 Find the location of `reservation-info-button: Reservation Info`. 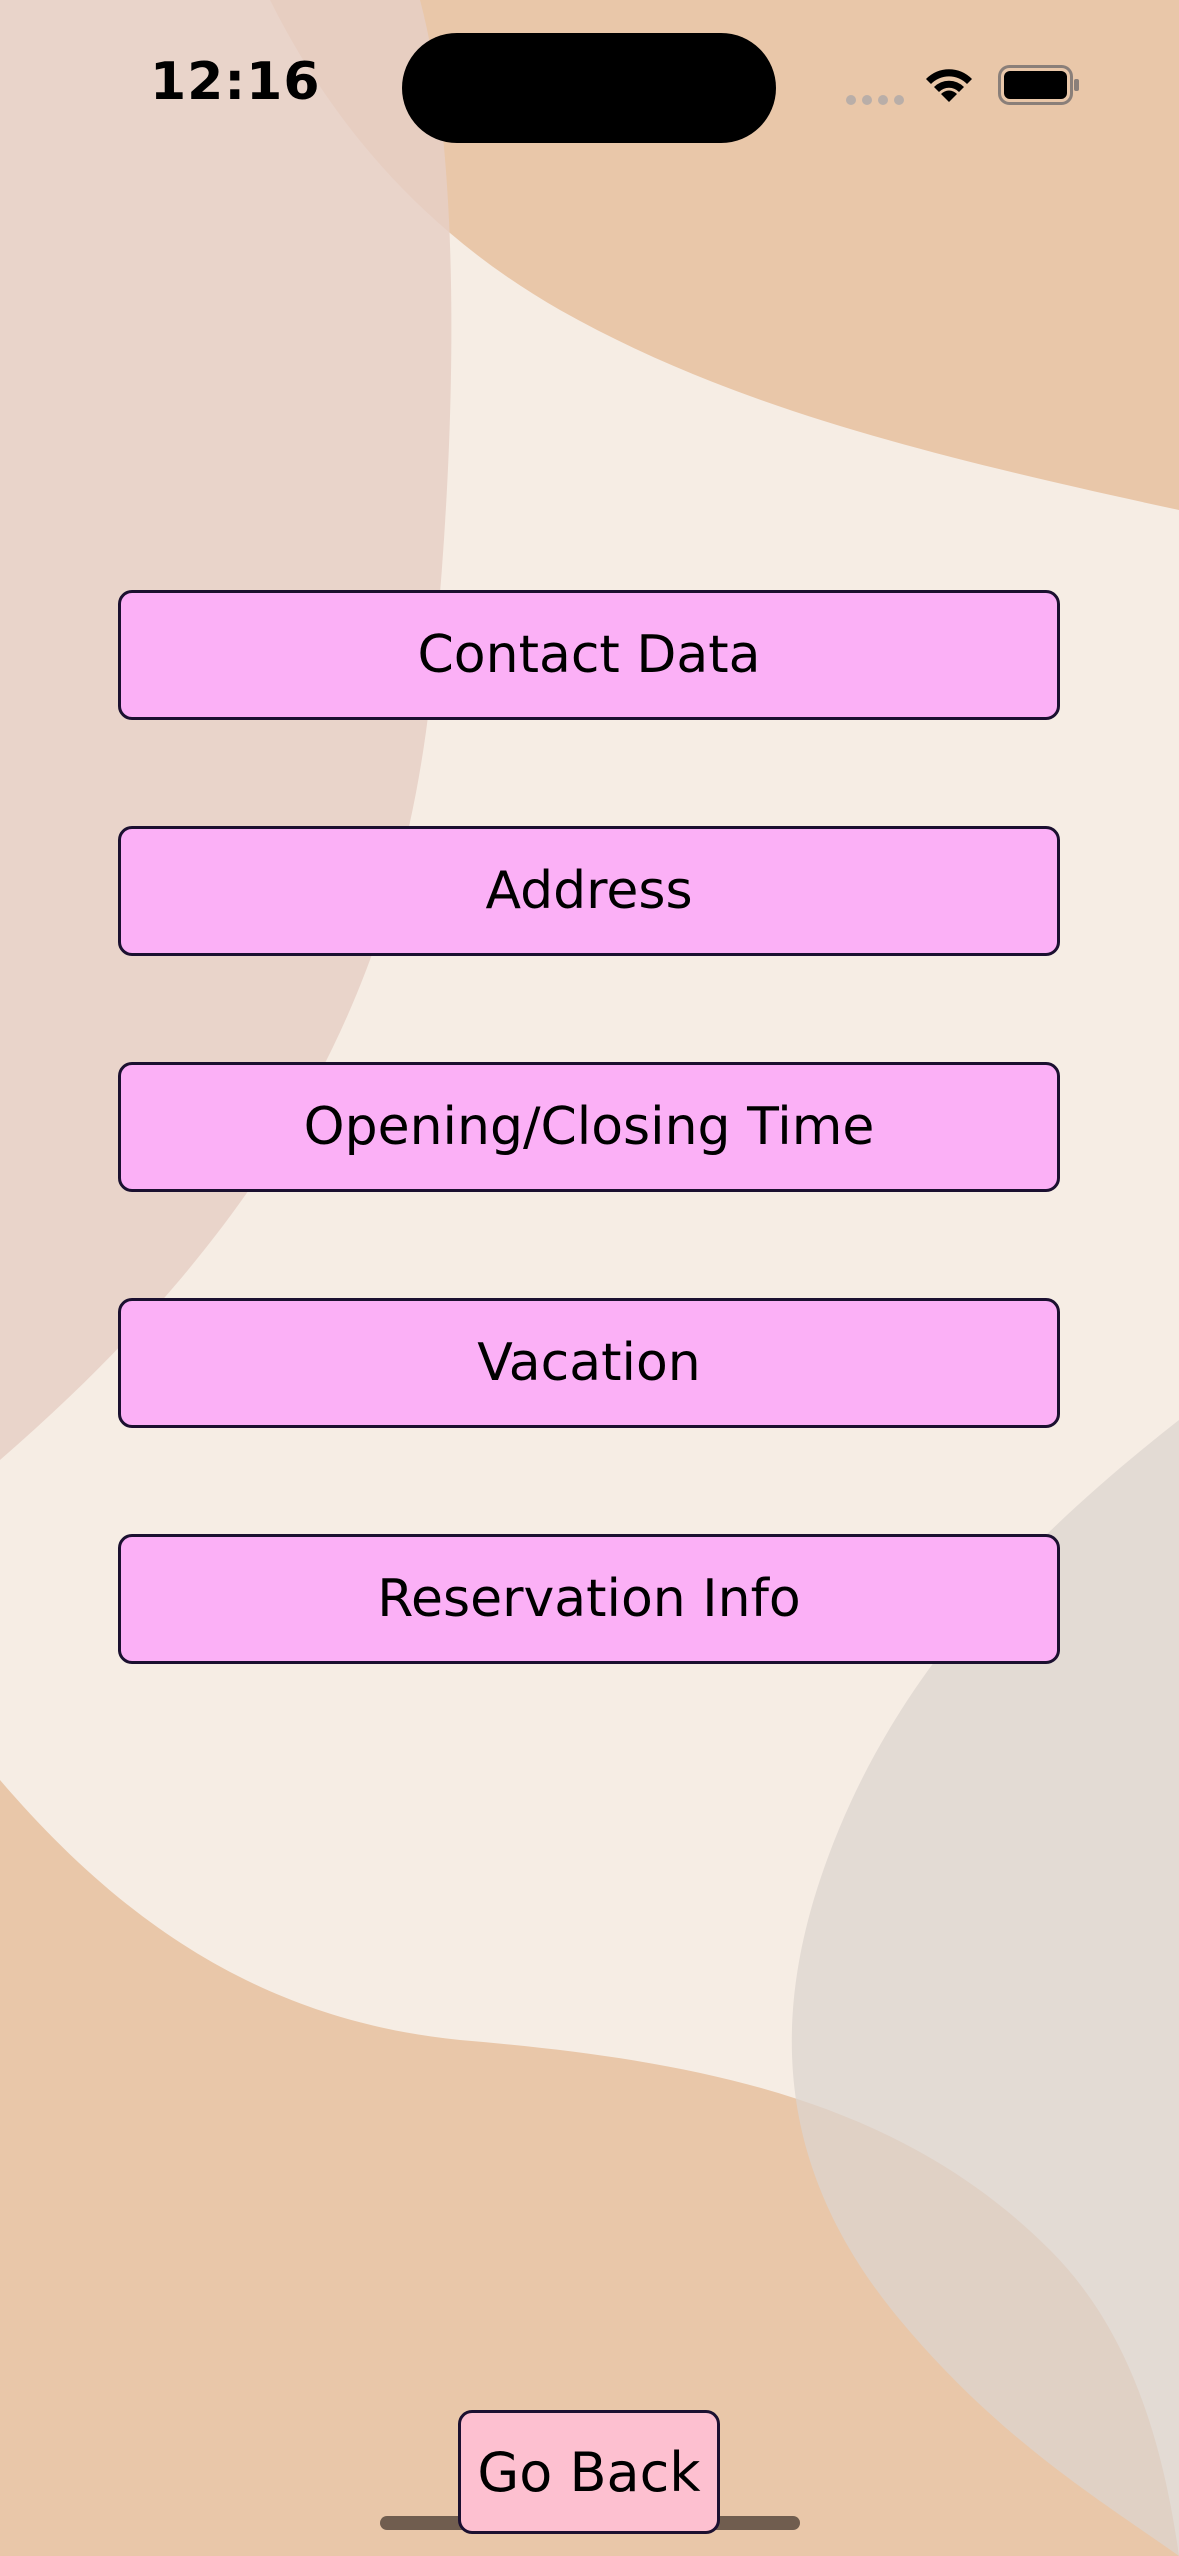

reservation-info-button: Reservation Info is located at coordinates (589, 1599).